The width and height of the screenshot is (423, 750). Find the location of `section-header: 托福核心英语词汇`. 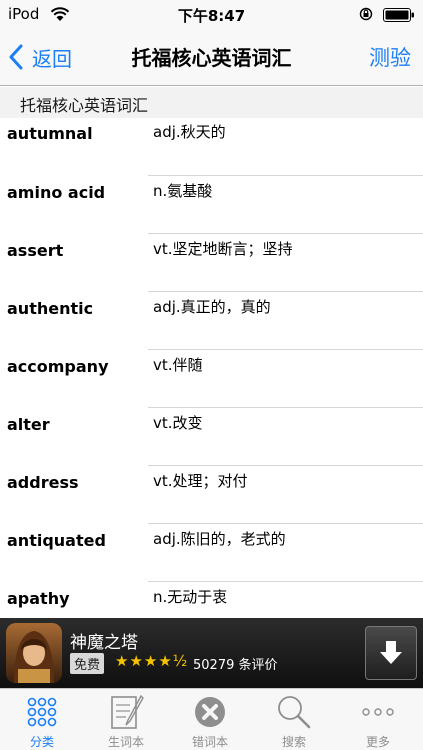

section-header: 托福核心英语词汇 is located at coordinates (211, 102).